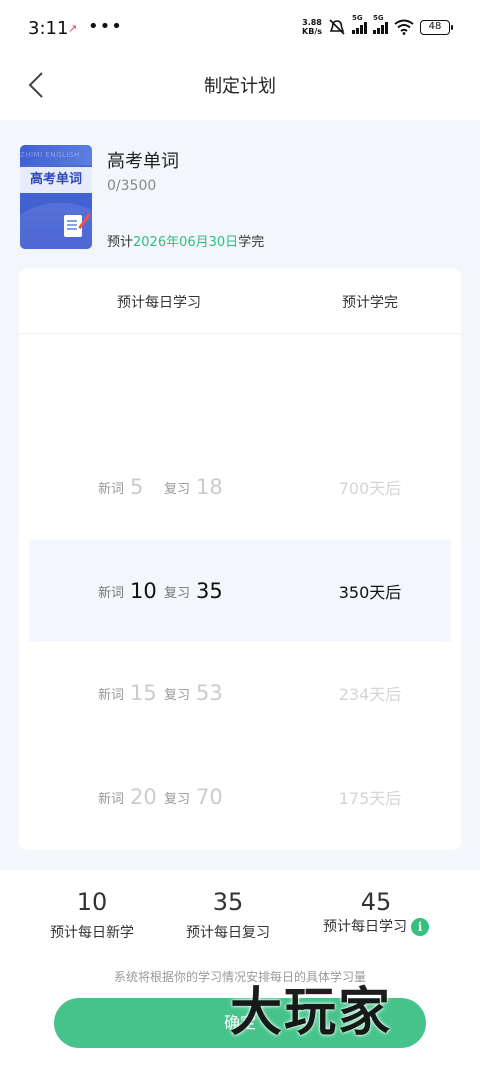  Describe the element at coordinates (73, 28) in the screenshot. I see `notification-icon: ↗` at that location.